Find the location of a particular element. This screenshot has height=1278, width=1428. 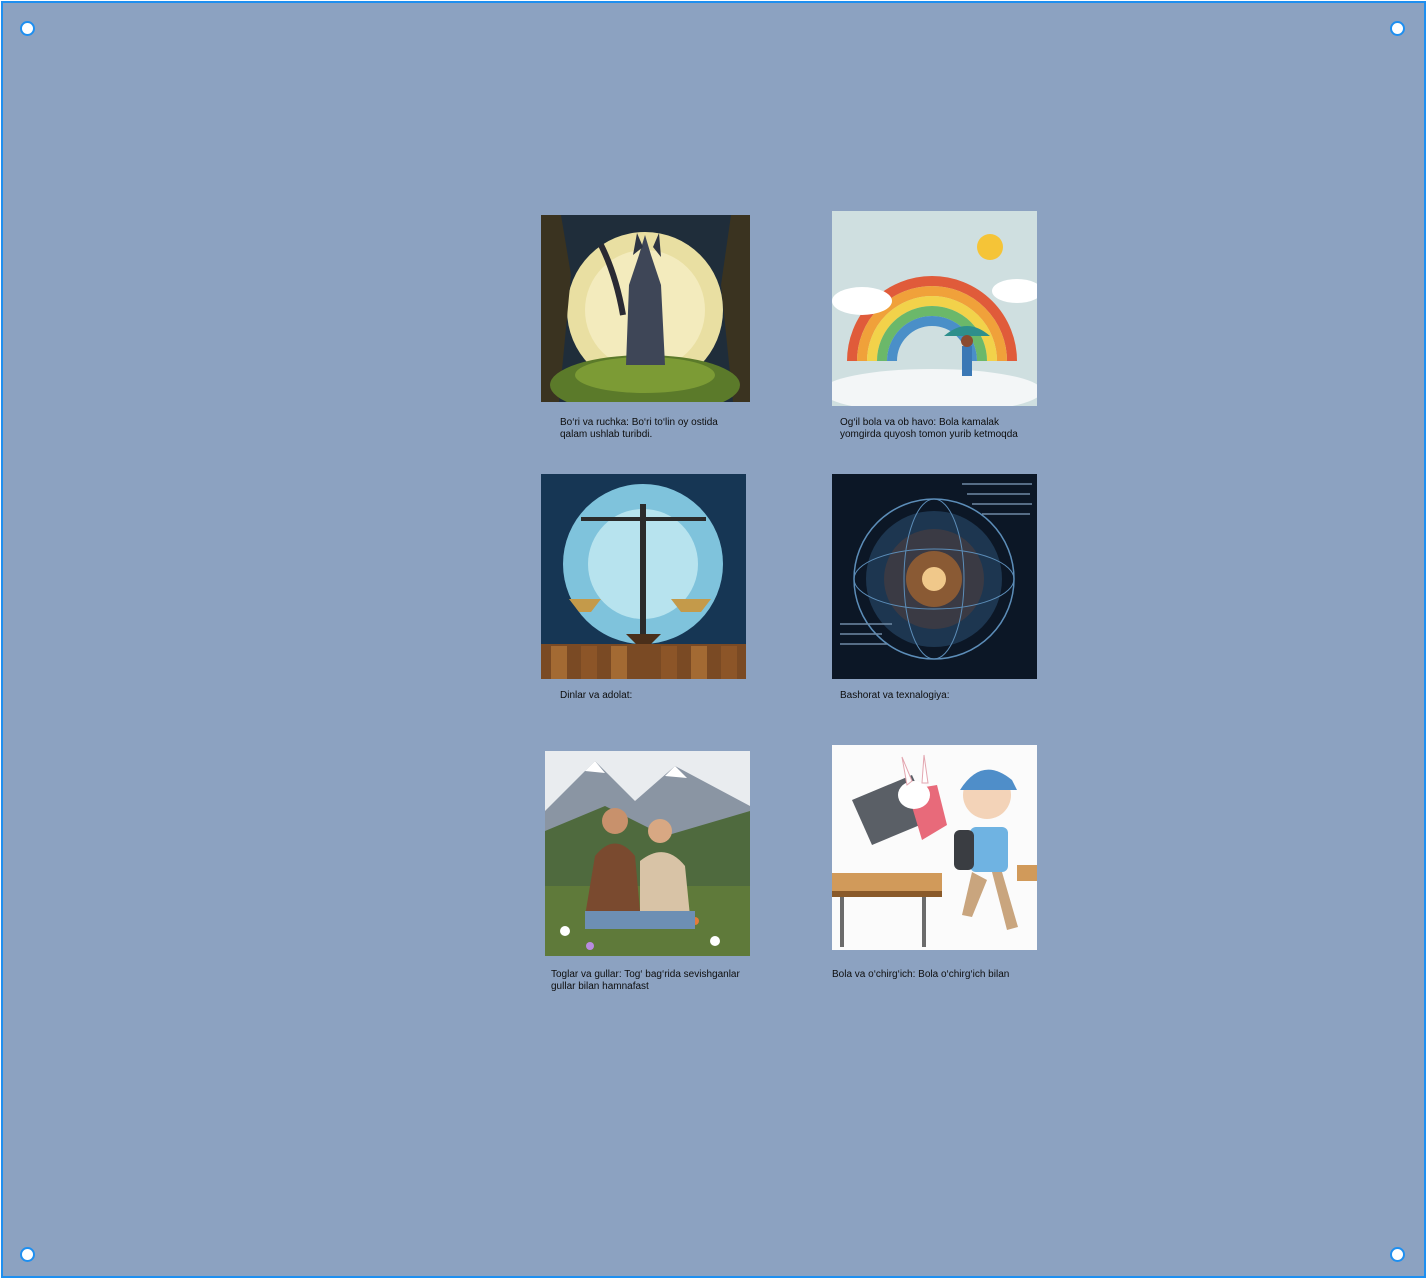

card-caption: Bashorat va texnalogiya: is located at coordinates (895, 695).